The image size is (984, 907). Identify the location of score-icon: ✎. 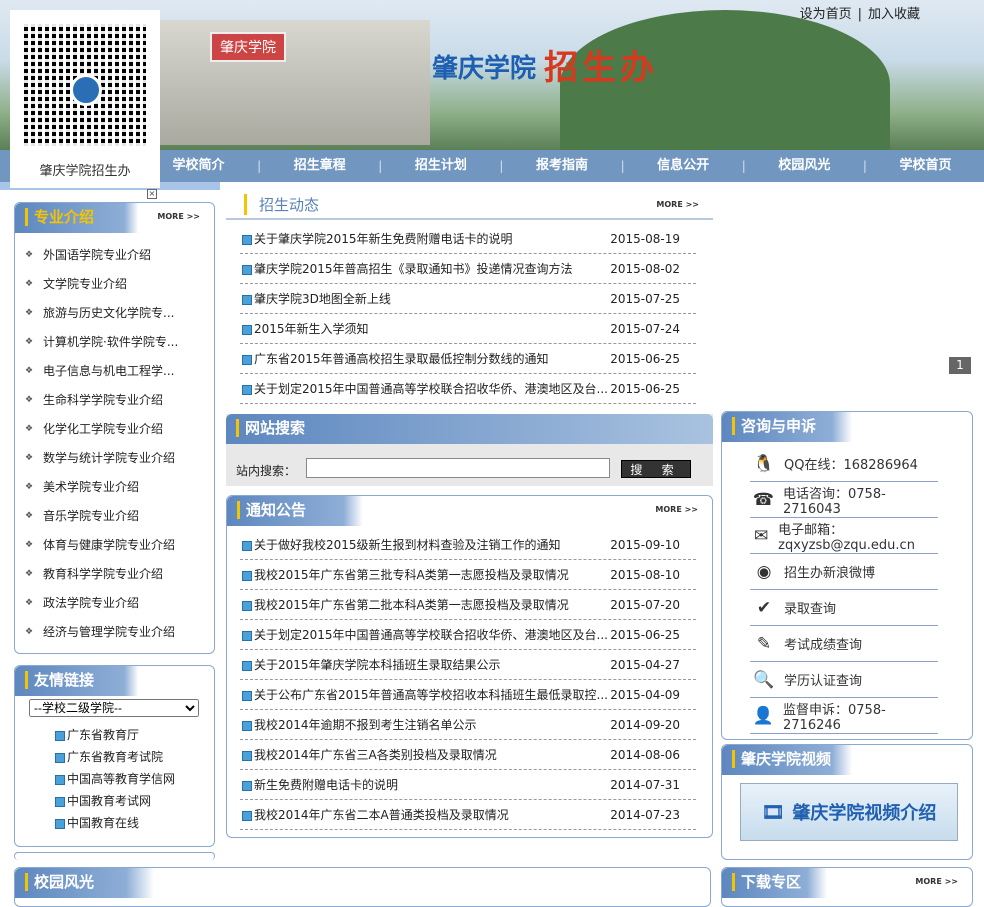
(764, 643).